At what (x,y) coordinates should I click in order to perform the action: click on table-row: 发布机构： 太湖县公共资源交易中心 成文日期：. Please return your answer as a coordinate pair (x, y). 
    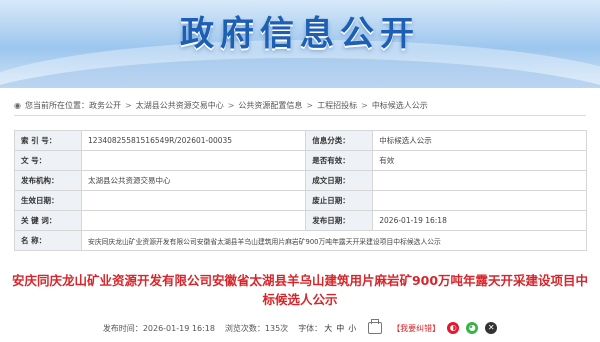
    Looking at the image, I should click on (300, 180).